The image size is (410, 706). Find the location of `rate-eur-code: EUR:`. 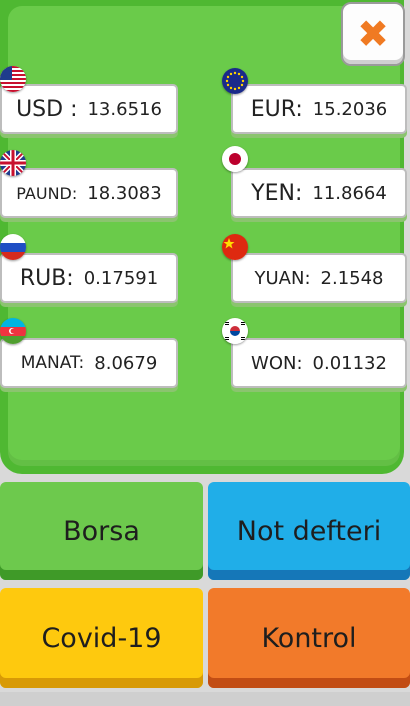

rate-eur-code: EUR: is located at coordinates (276, 109).